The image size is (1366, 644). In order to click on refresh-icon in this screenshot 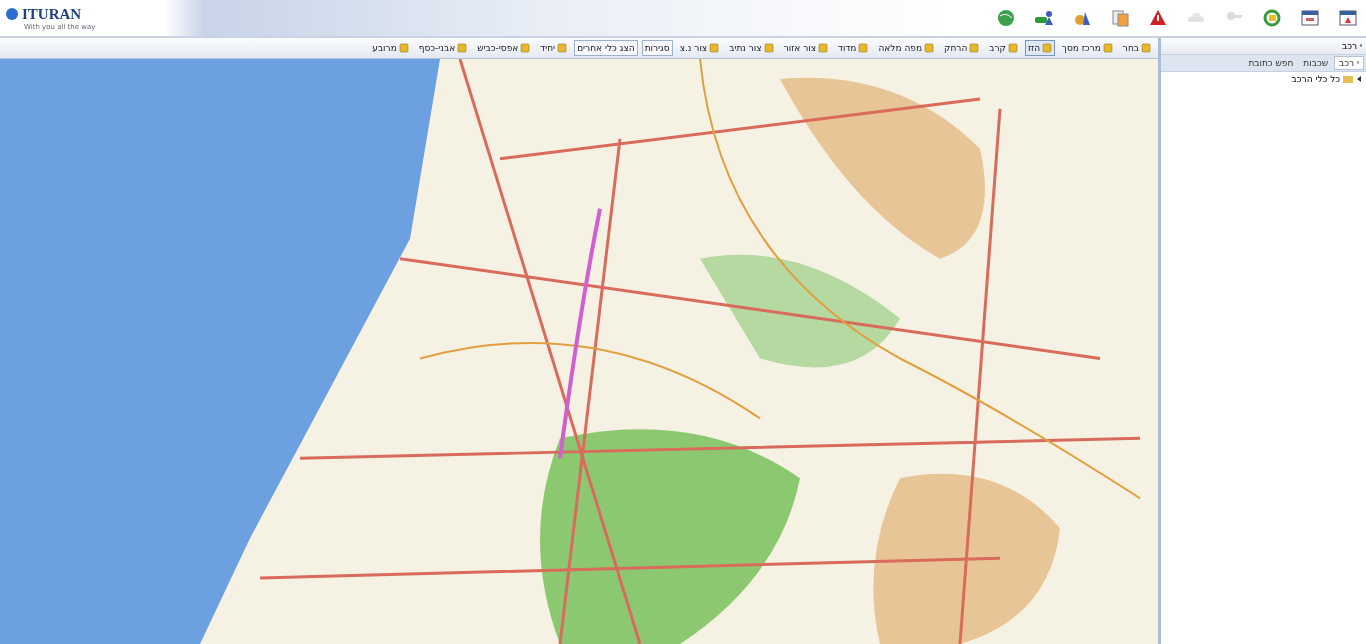, I will do `click(1272, 18)`.